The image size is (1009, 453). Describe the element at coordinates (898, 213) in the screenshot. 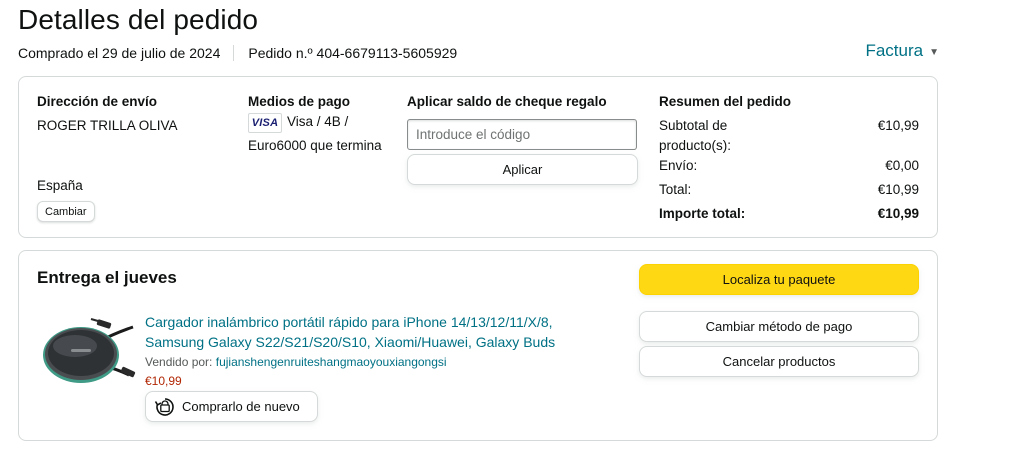

I see `grand-total-value: €10,99` at that location.